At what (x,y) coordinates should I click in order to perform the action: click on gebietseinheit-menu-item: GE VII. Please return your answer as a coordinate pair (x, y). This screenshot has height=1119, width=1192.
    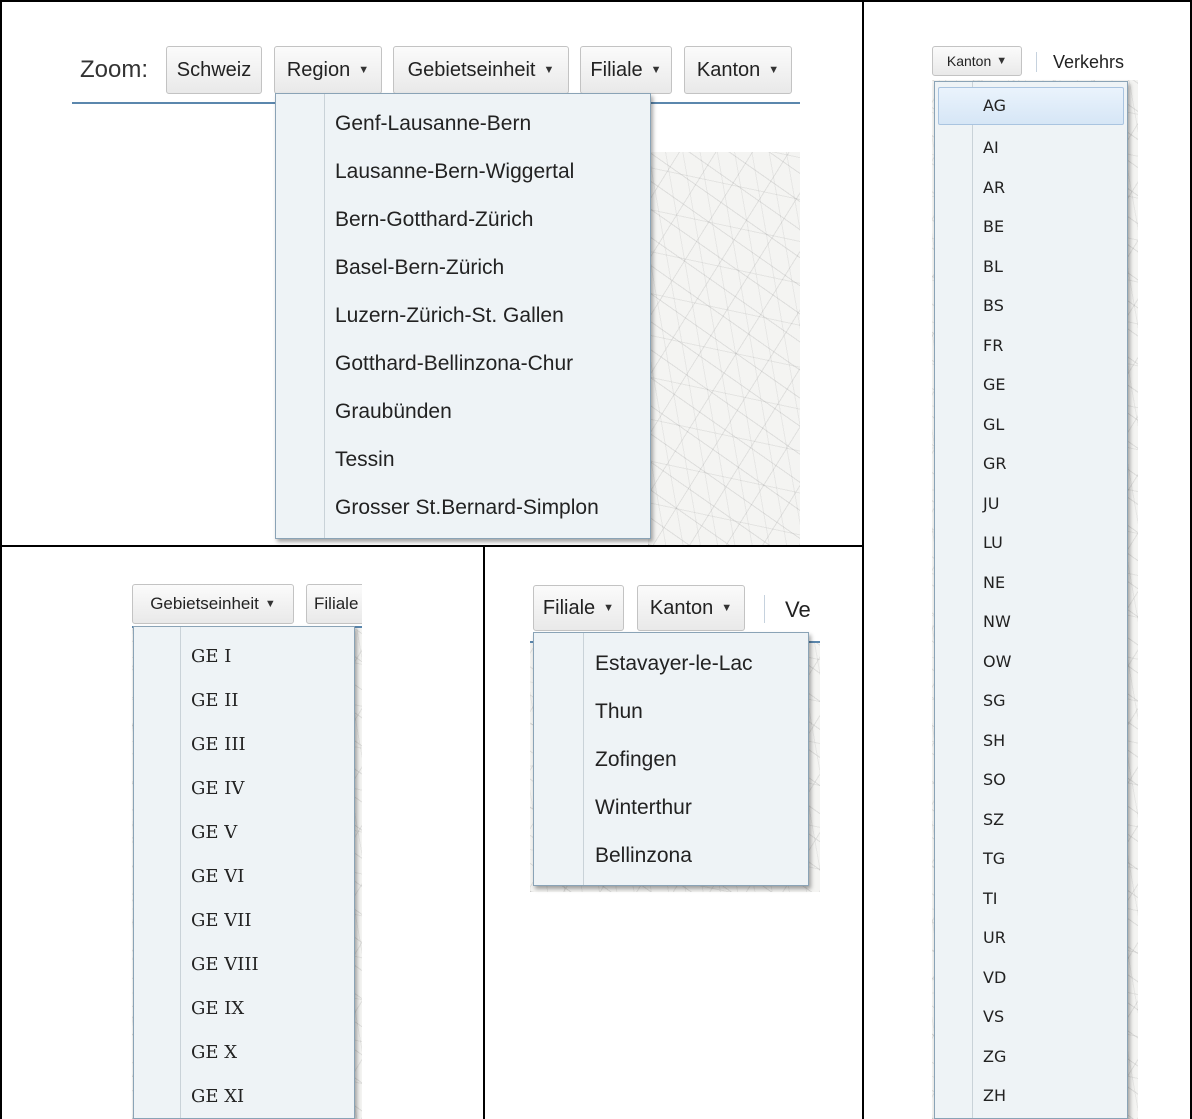
    Looking at the image, I should click on (244, 920).